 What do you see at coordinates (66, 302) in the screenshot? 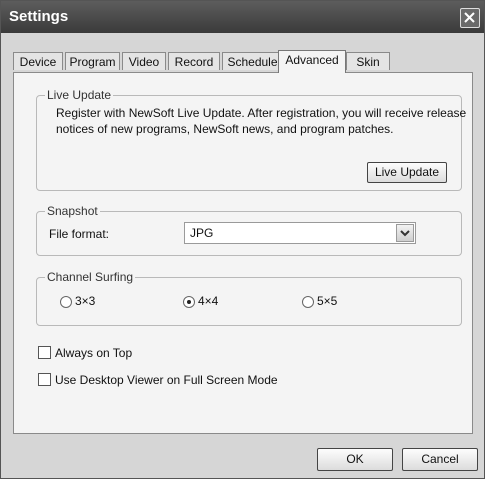
I see `radio-3x3` at bounding box center [66, 302].